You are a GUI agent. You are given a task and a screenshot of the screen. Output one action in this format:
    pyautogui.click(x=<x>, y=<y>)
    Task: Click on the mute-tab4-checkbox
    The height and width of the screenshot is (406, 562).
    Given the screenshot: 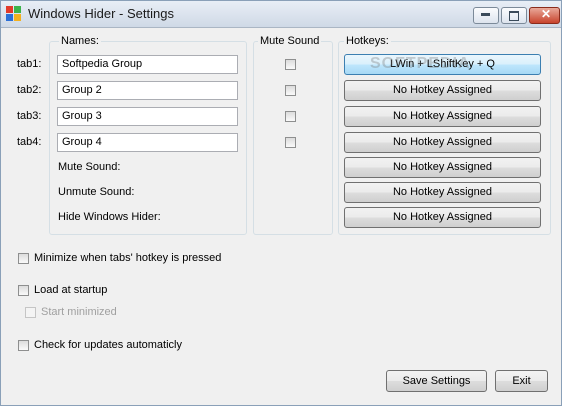 What is the action you would take?
    pyautogui.click(x=290, y=142)
    